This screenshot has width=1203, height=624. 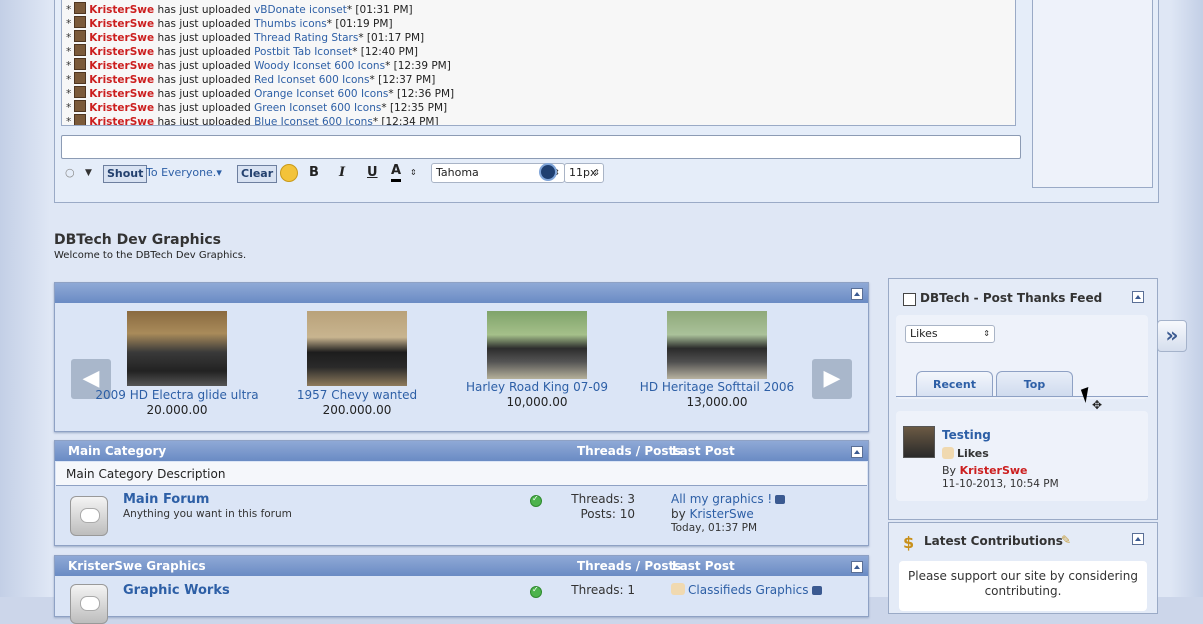 What do you see at coordinates (313, 120) in the screenshot?
I see `shout-link: Blue Iconset 600 Icons` at bounding box center [313, 120].